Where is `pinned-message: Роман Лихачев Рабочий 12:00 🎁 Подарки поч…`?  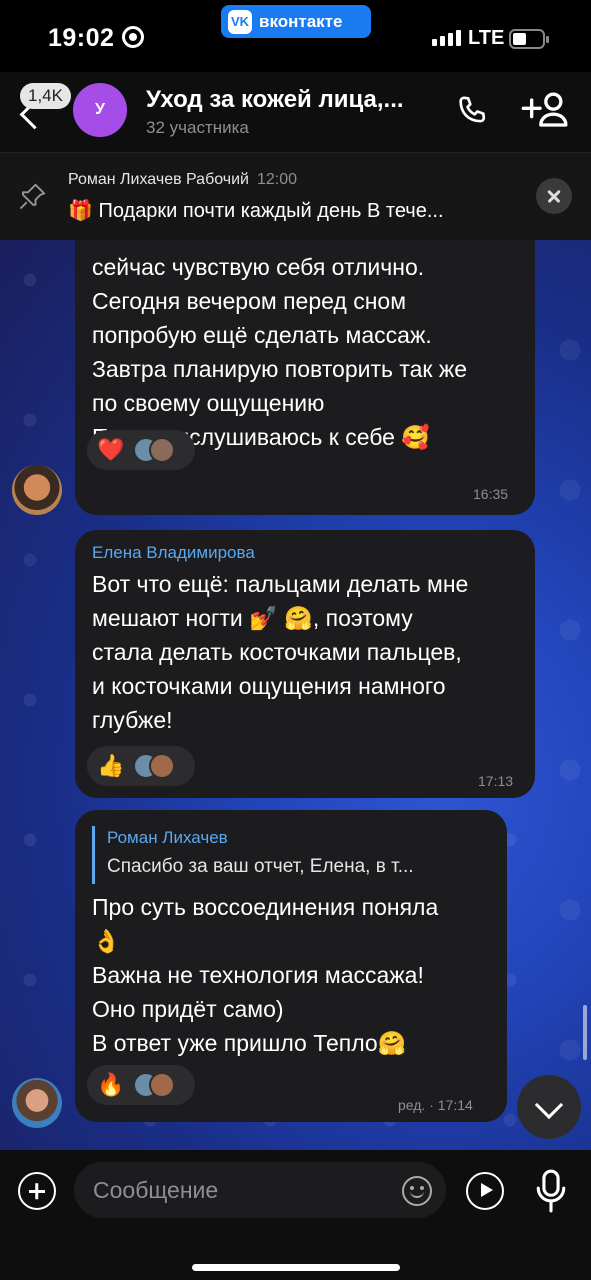 pinned-message: Роман Лихачев Рабочий 12:00 🎁 Подарки поч… is located at coordinates (295, 196).